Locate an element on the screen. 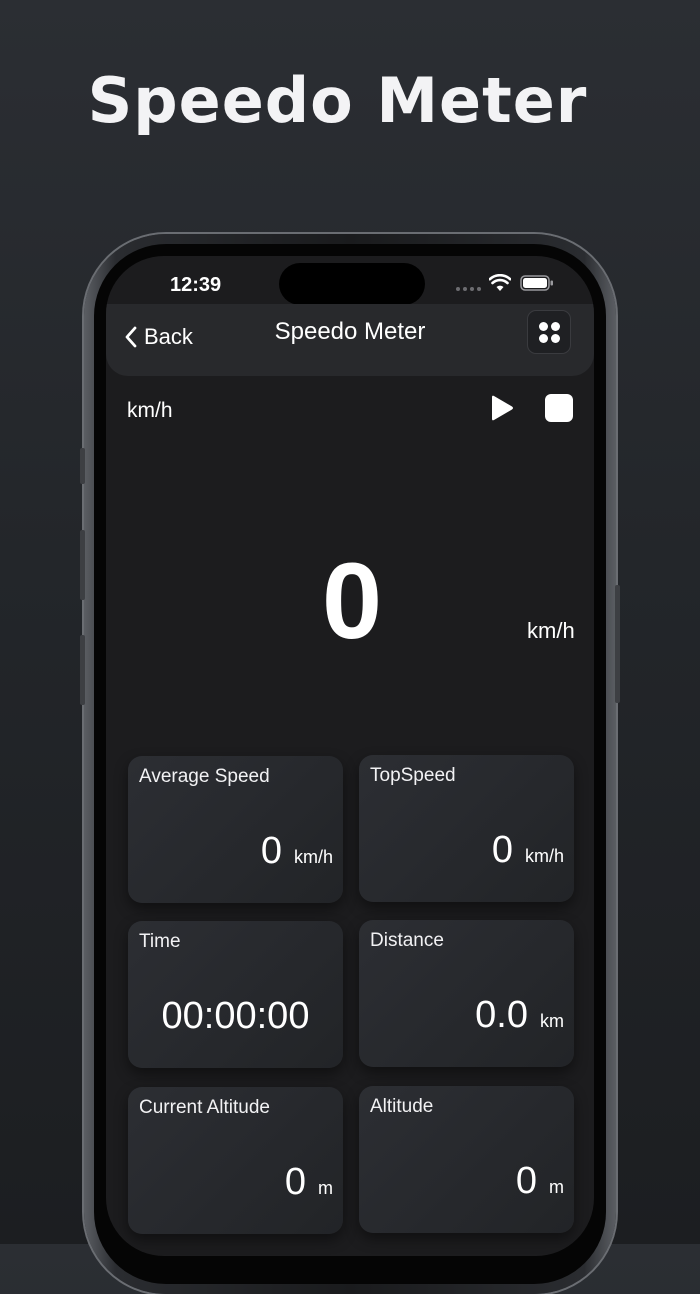 Image resolution: width=700 pixels, height=1294 pixels. power-button is located at coordinates (617, 644).